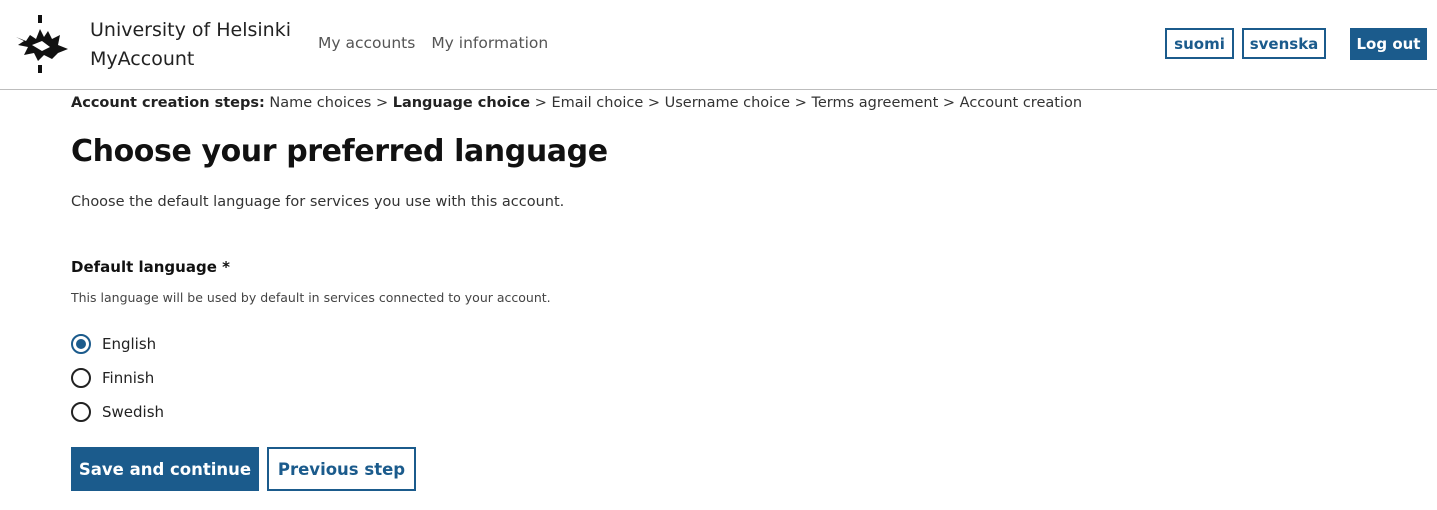 The width and height of the screenshot is (1437, 510). Describe the element at coordinates (81, 412) in the screenshot. I see `radio-swedish` at that location.